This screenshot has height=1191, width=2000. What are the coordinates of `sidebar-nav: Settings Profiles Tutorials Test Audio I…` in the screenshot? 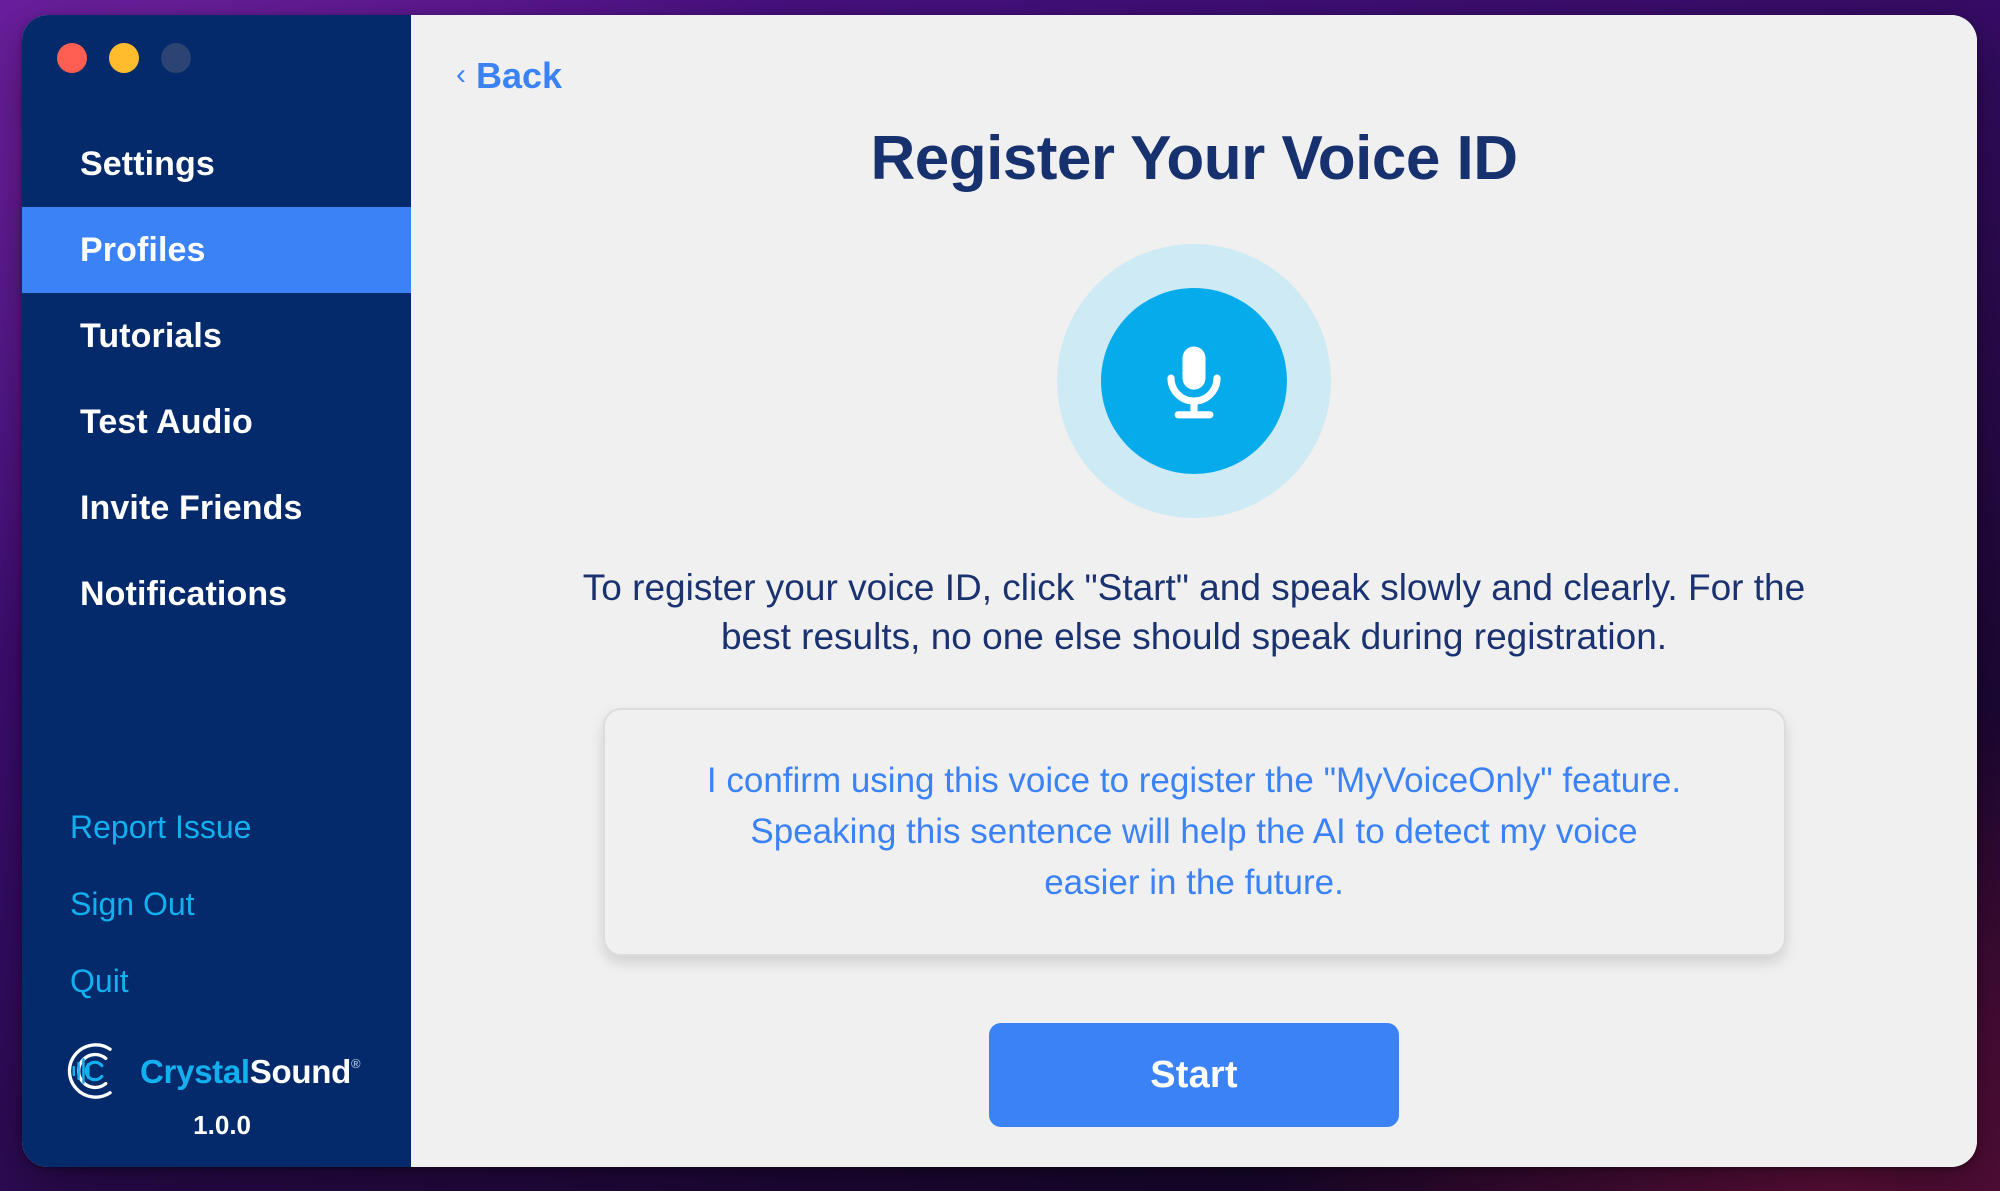 It's located at (216, 379).